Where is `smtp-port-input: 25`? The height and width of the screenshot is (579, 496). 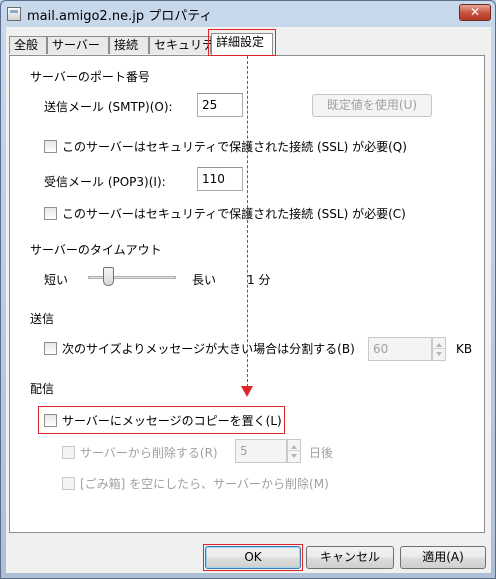
smtp-port-input: 25 is located at coordinates (220, 105).